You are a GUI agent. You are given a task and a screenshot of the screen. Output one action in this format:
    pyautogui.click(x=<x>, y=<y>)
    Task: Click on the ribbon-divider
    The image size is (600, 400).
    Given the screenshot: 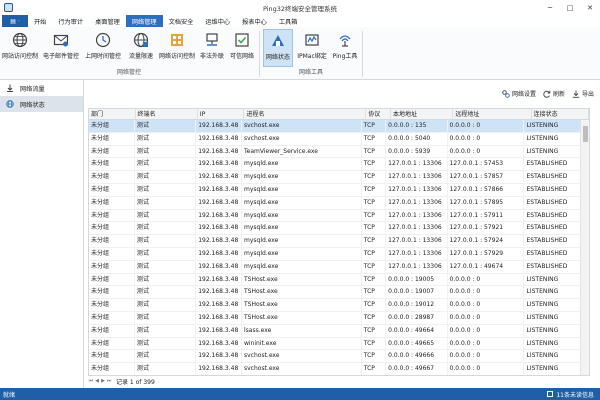 What is the action you would take?
    pyautogui.click(x=259, y=54)
    